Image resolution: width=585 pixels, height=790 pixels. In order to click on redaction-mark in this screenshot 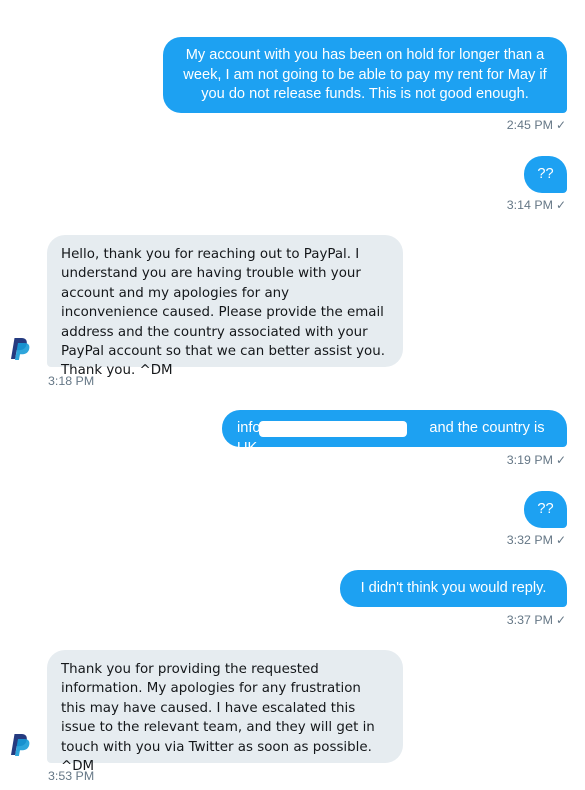, I will do `click(333, 429)`.